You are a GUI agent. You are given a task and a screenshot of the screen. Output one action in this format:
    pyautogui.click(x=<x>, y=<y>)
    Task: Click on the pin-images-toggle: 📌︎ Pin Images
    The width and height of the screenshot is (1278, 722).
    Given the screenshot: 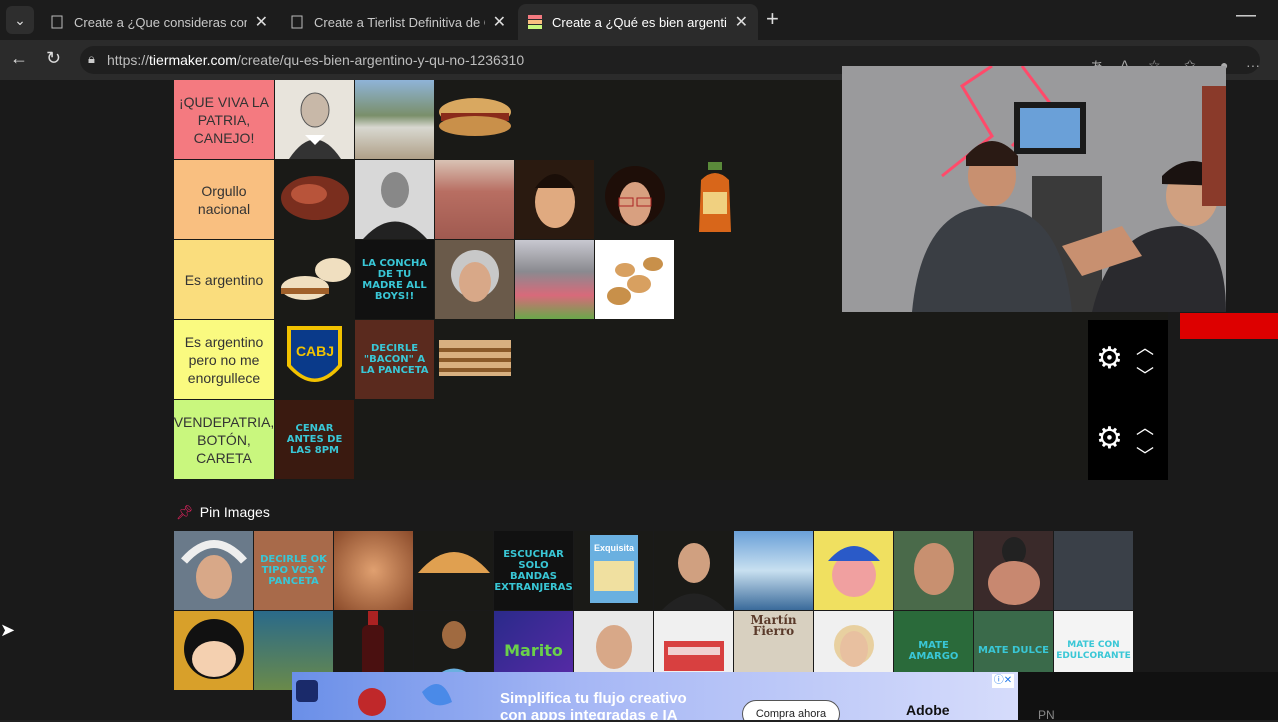 What is the action you would take?
    pyautogui.click(x=223, y=512)
    